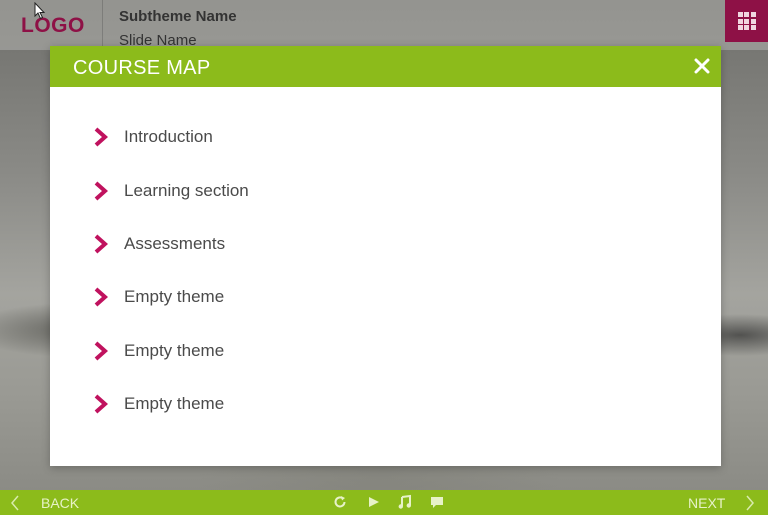  Describe the element at coordinates (244, 404) in the screenshot. I see `map-item-empty-theme-3: Empty theme` at that location.